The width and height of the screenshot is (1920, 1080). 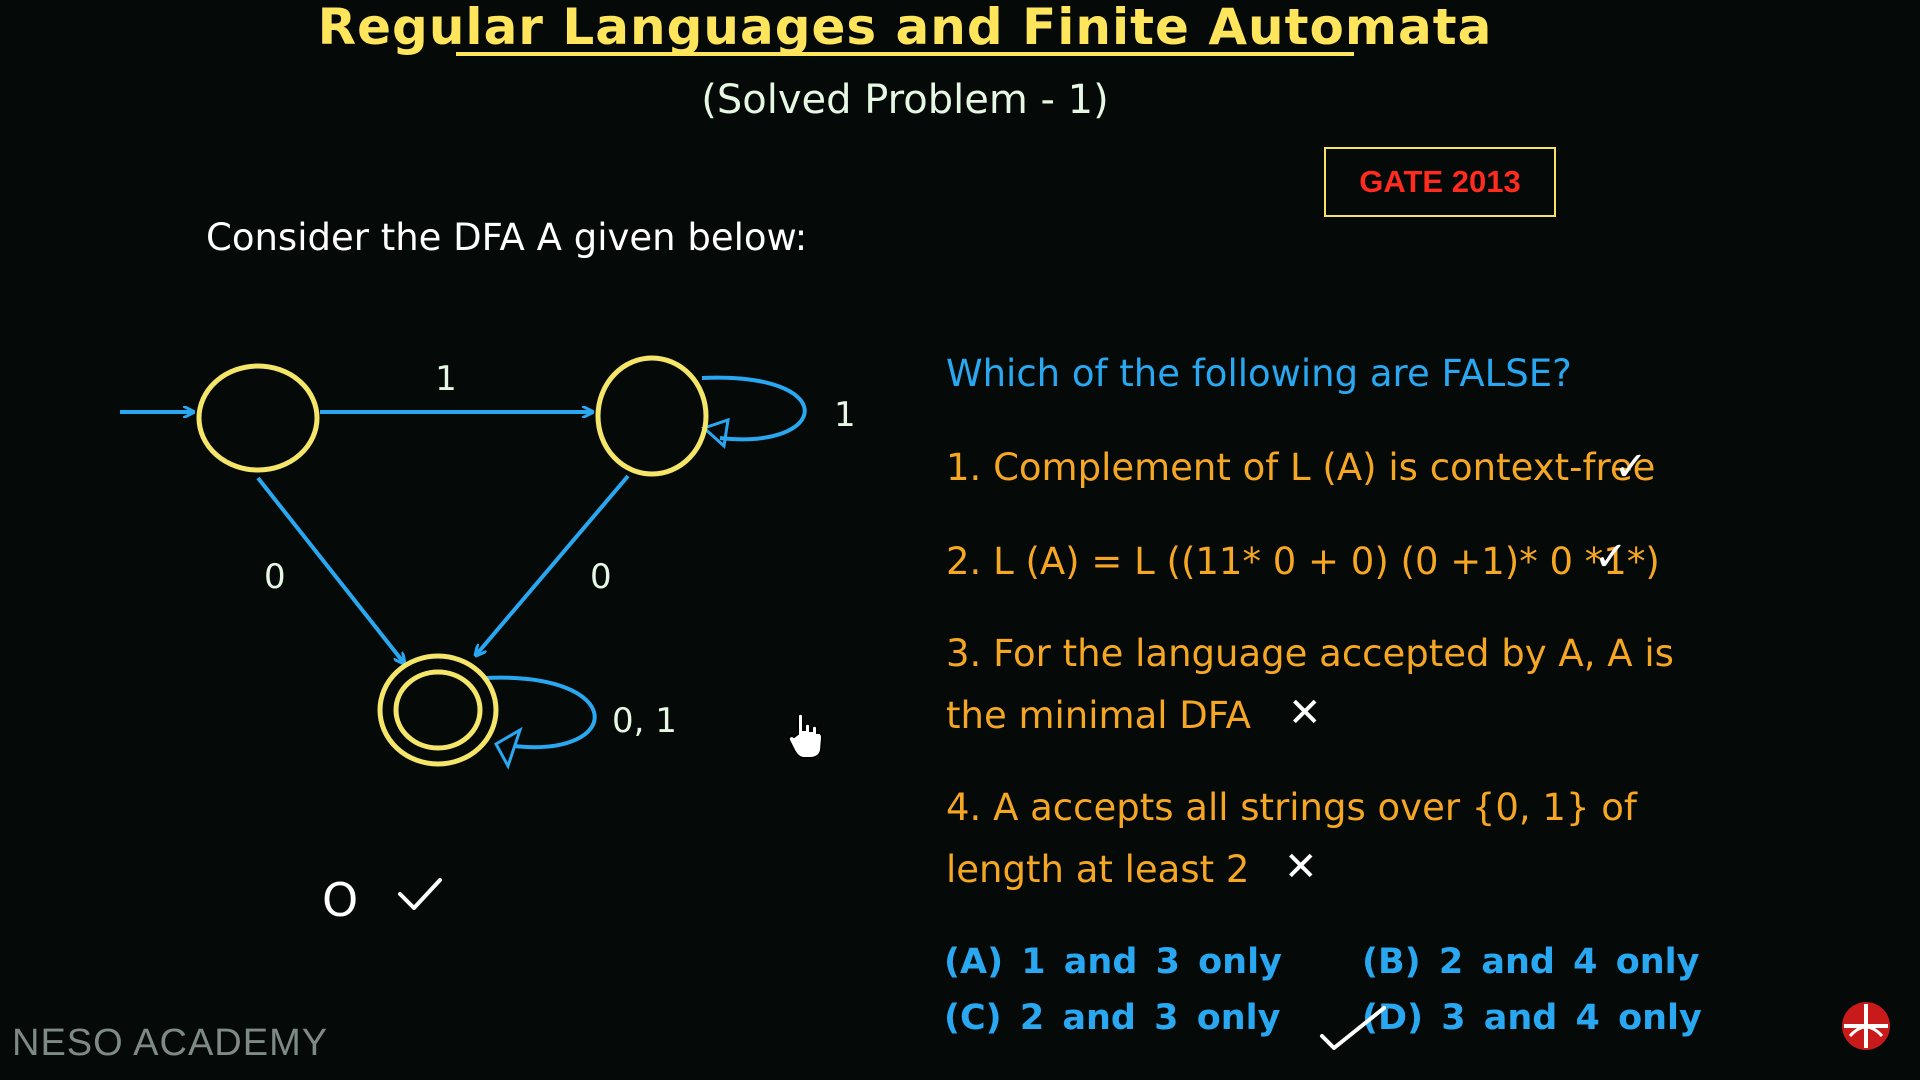 I want to click on answer-d-check-icon, so click(x=1353, y=1028).